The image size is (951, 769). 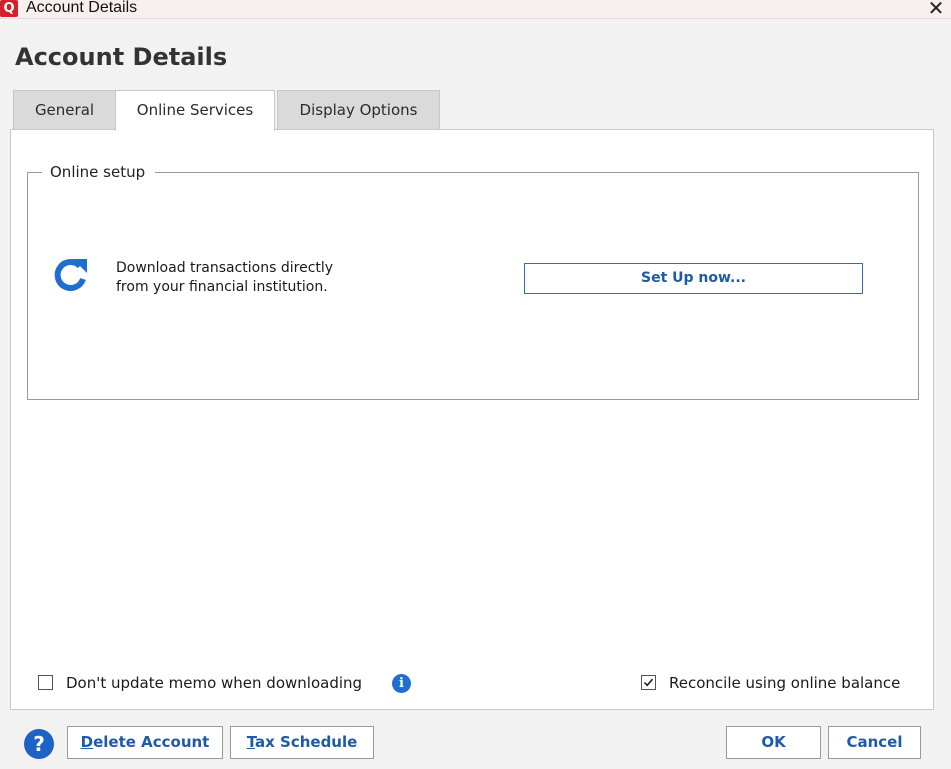 I want to click on page-title: Account Details, so click(x=121, y=57).